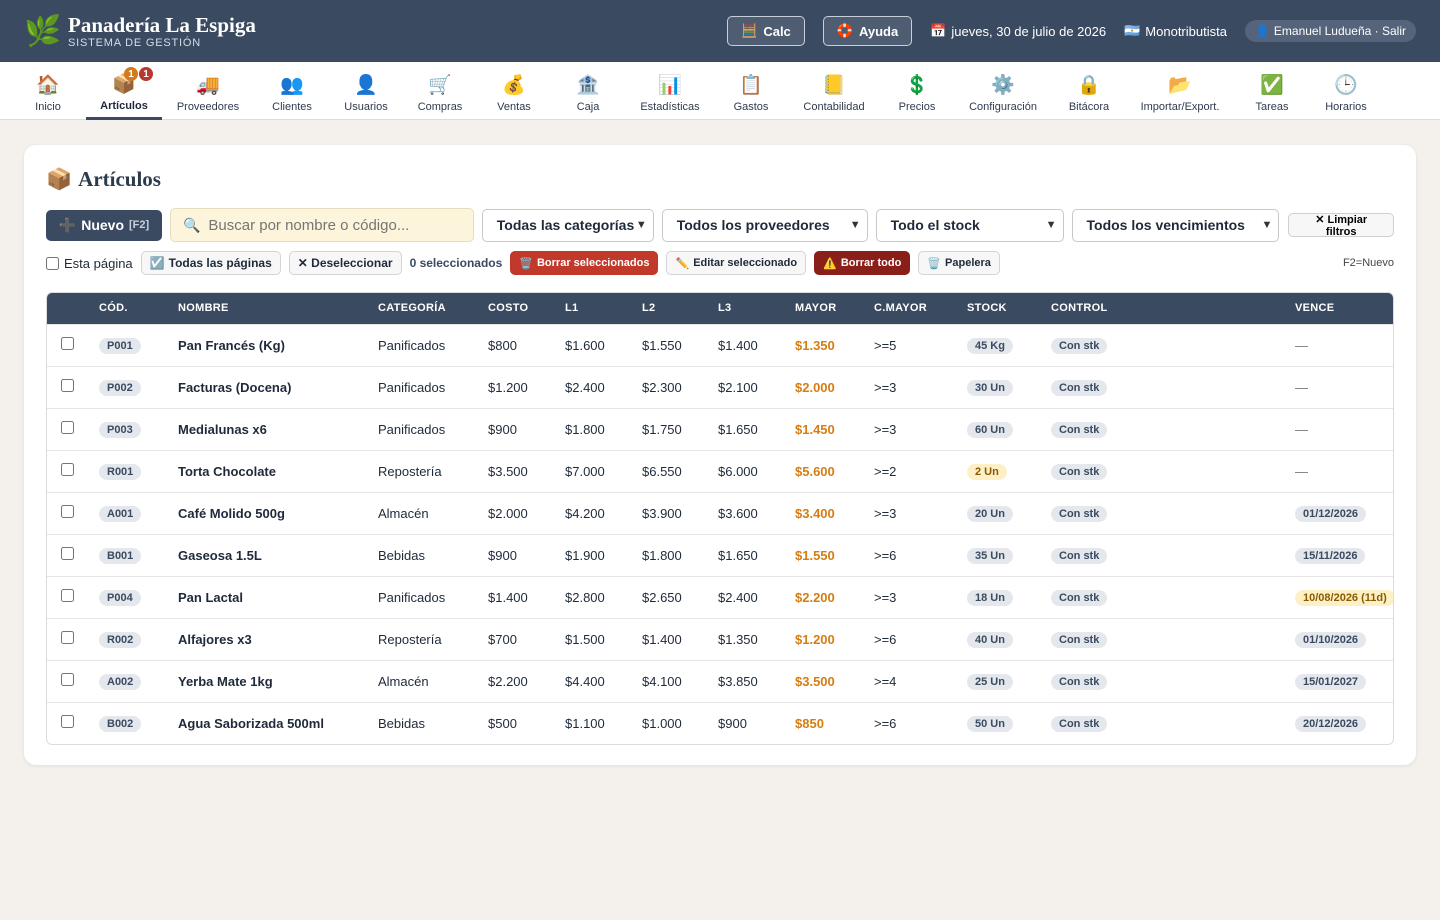  I want to click on deselect-button: ✕ Deseleccionar, so click(345, 263).